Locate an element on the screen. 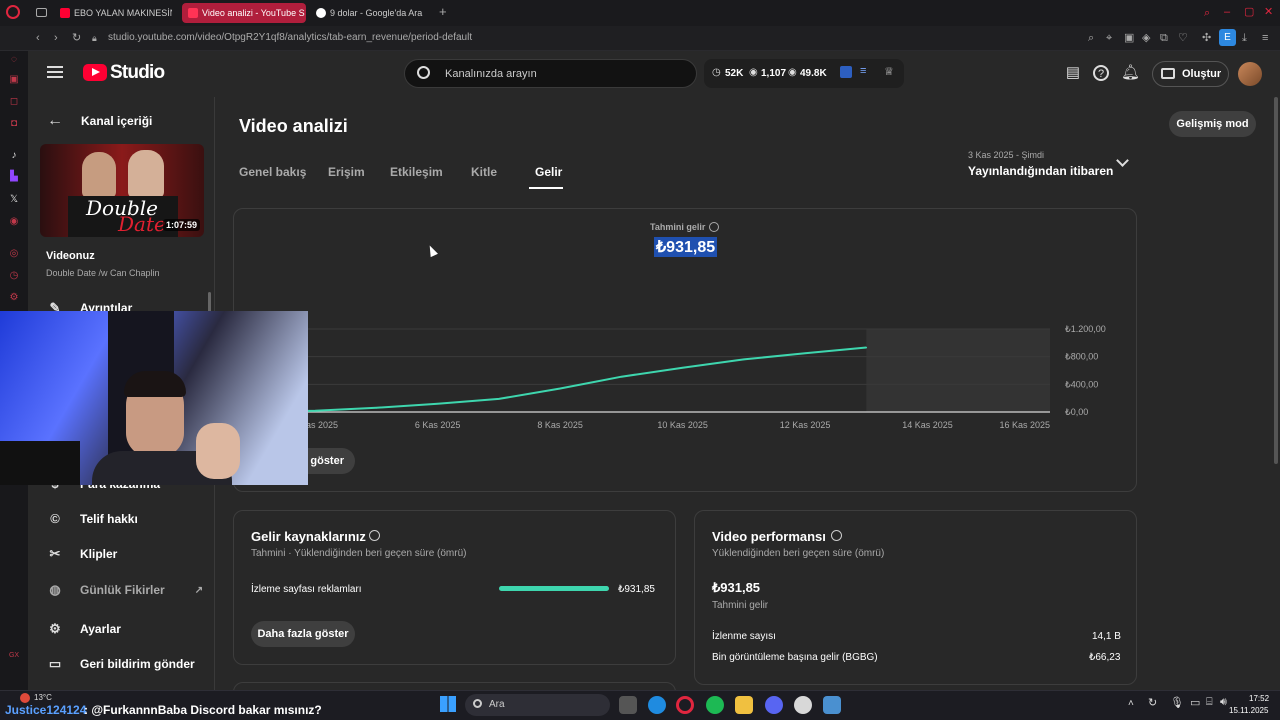 This screenshot has height=720, width=1280. download-icon: ⤓ is located at coordinates (1244, 38).